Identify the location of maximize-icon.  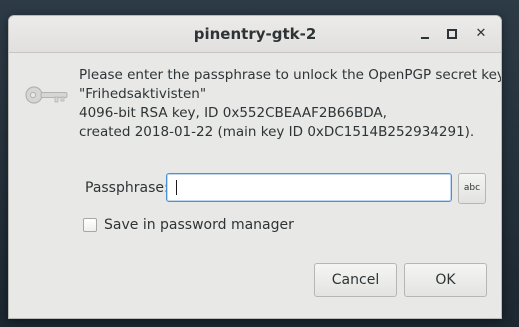
(452, 34).